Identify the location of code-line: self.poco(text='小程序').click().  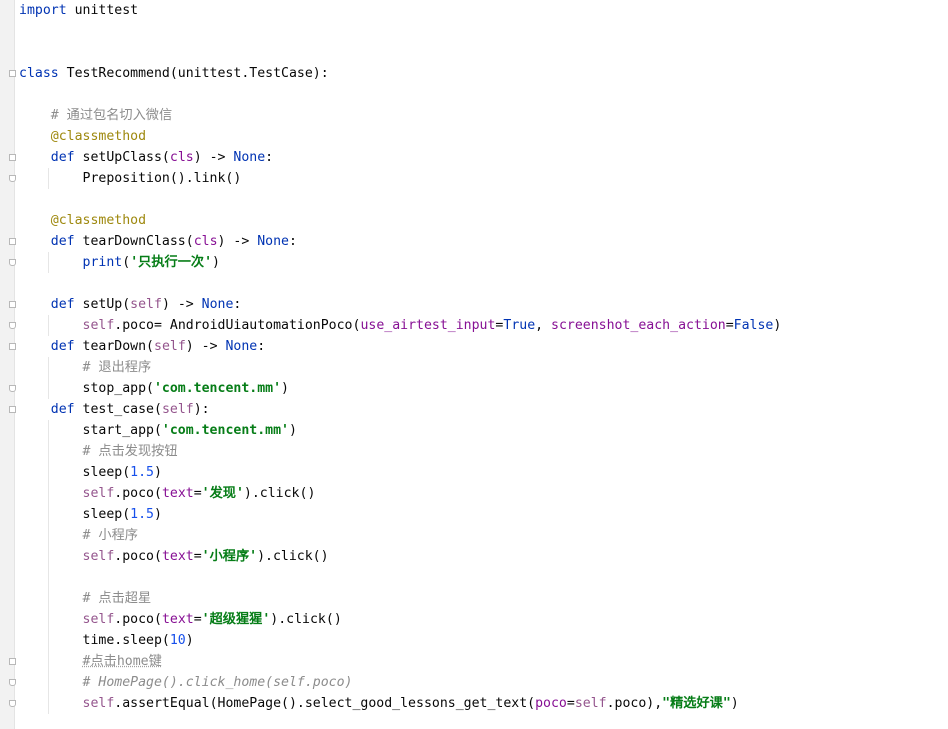
(174, 556).